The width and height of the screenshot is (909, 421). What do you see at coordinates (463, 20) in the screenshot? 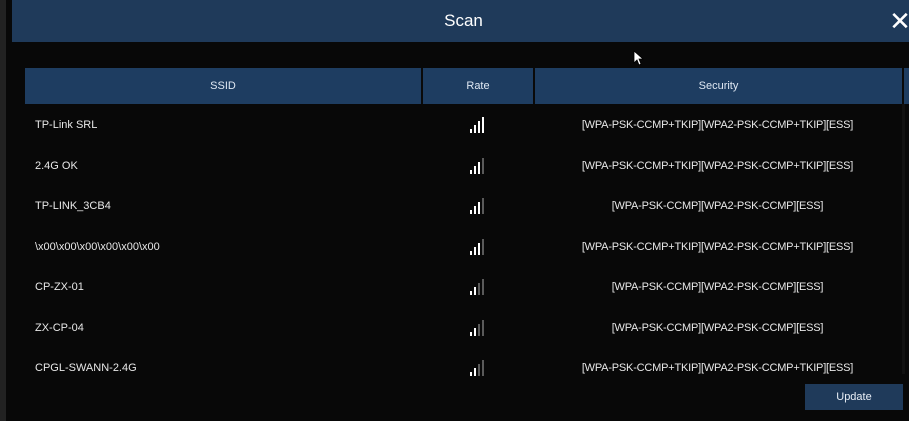
I see `dialog-title: Scan` at bounding box center [463, 20].